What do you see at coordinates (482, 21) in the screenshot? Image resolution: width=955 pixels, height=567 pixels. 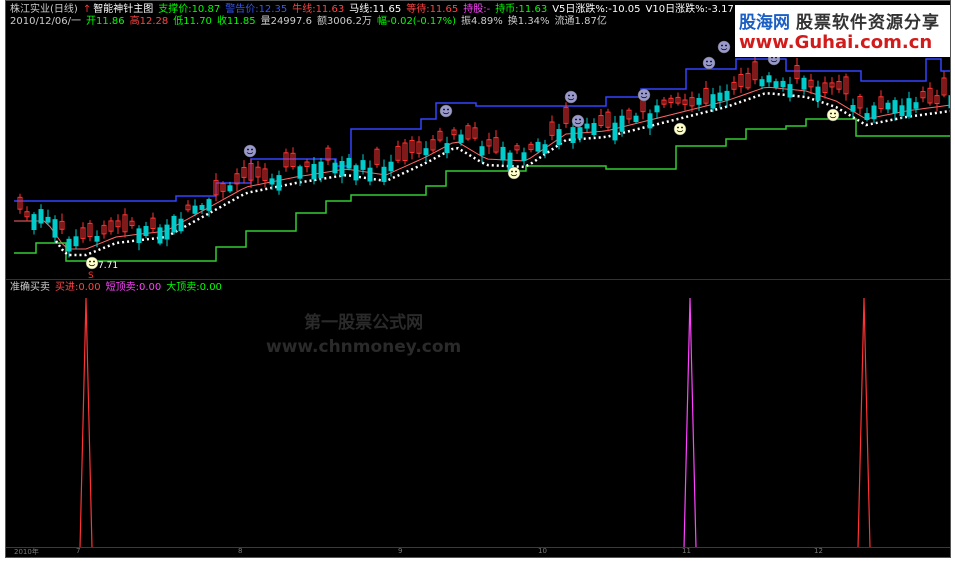 I see `quote-item-text: 振4.89%` at bounding box center [482, 21].